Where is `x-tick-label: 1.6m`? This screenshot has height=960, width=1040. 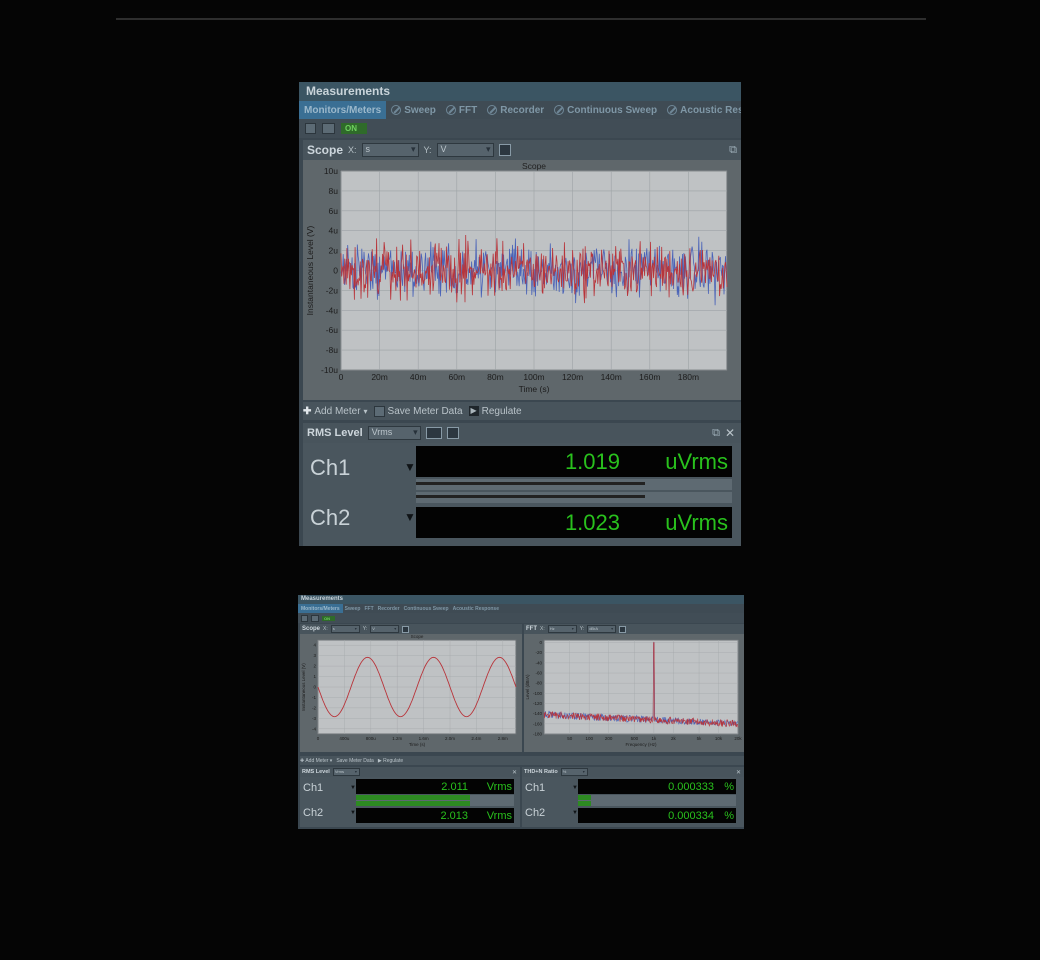
x-tick-label: 1.6m is located at coordinates (424, 738).